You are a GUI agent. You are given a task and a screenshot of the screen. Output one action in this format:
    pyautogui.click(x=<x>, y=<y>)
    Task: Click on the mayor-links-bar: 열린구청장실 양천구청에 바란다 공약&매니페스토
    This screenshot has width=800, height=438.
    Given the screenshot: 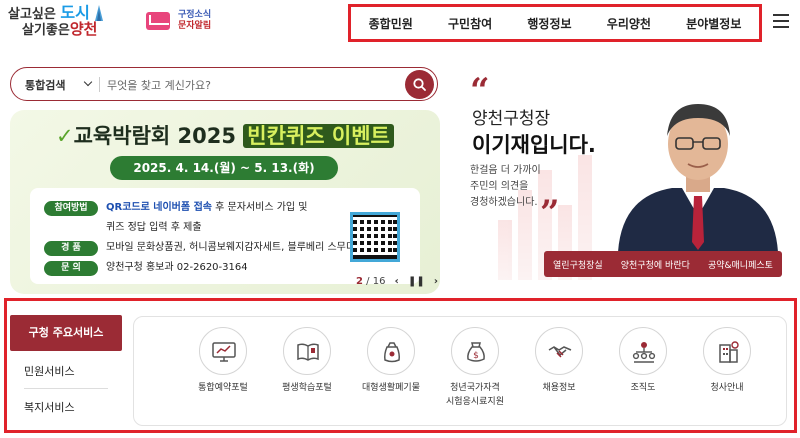 What is the action you would take?
    pyautogui.click(x=663, y=264)
    